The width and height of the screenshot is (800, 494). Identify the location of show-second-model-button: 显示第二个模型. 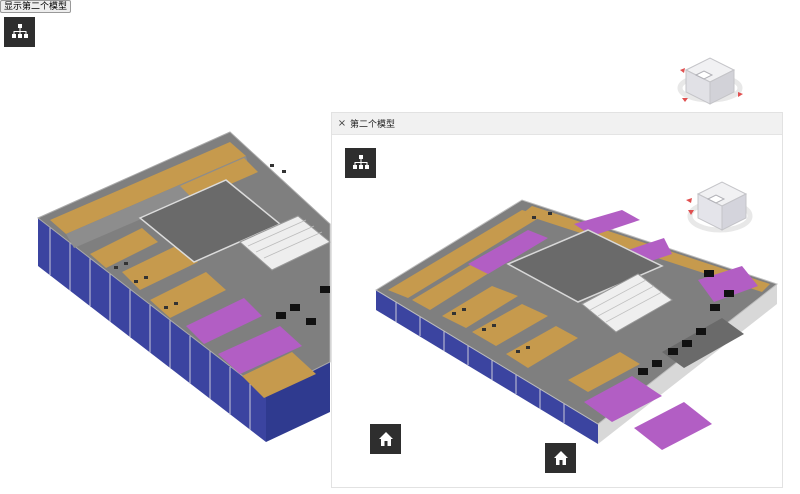
(36, 6).